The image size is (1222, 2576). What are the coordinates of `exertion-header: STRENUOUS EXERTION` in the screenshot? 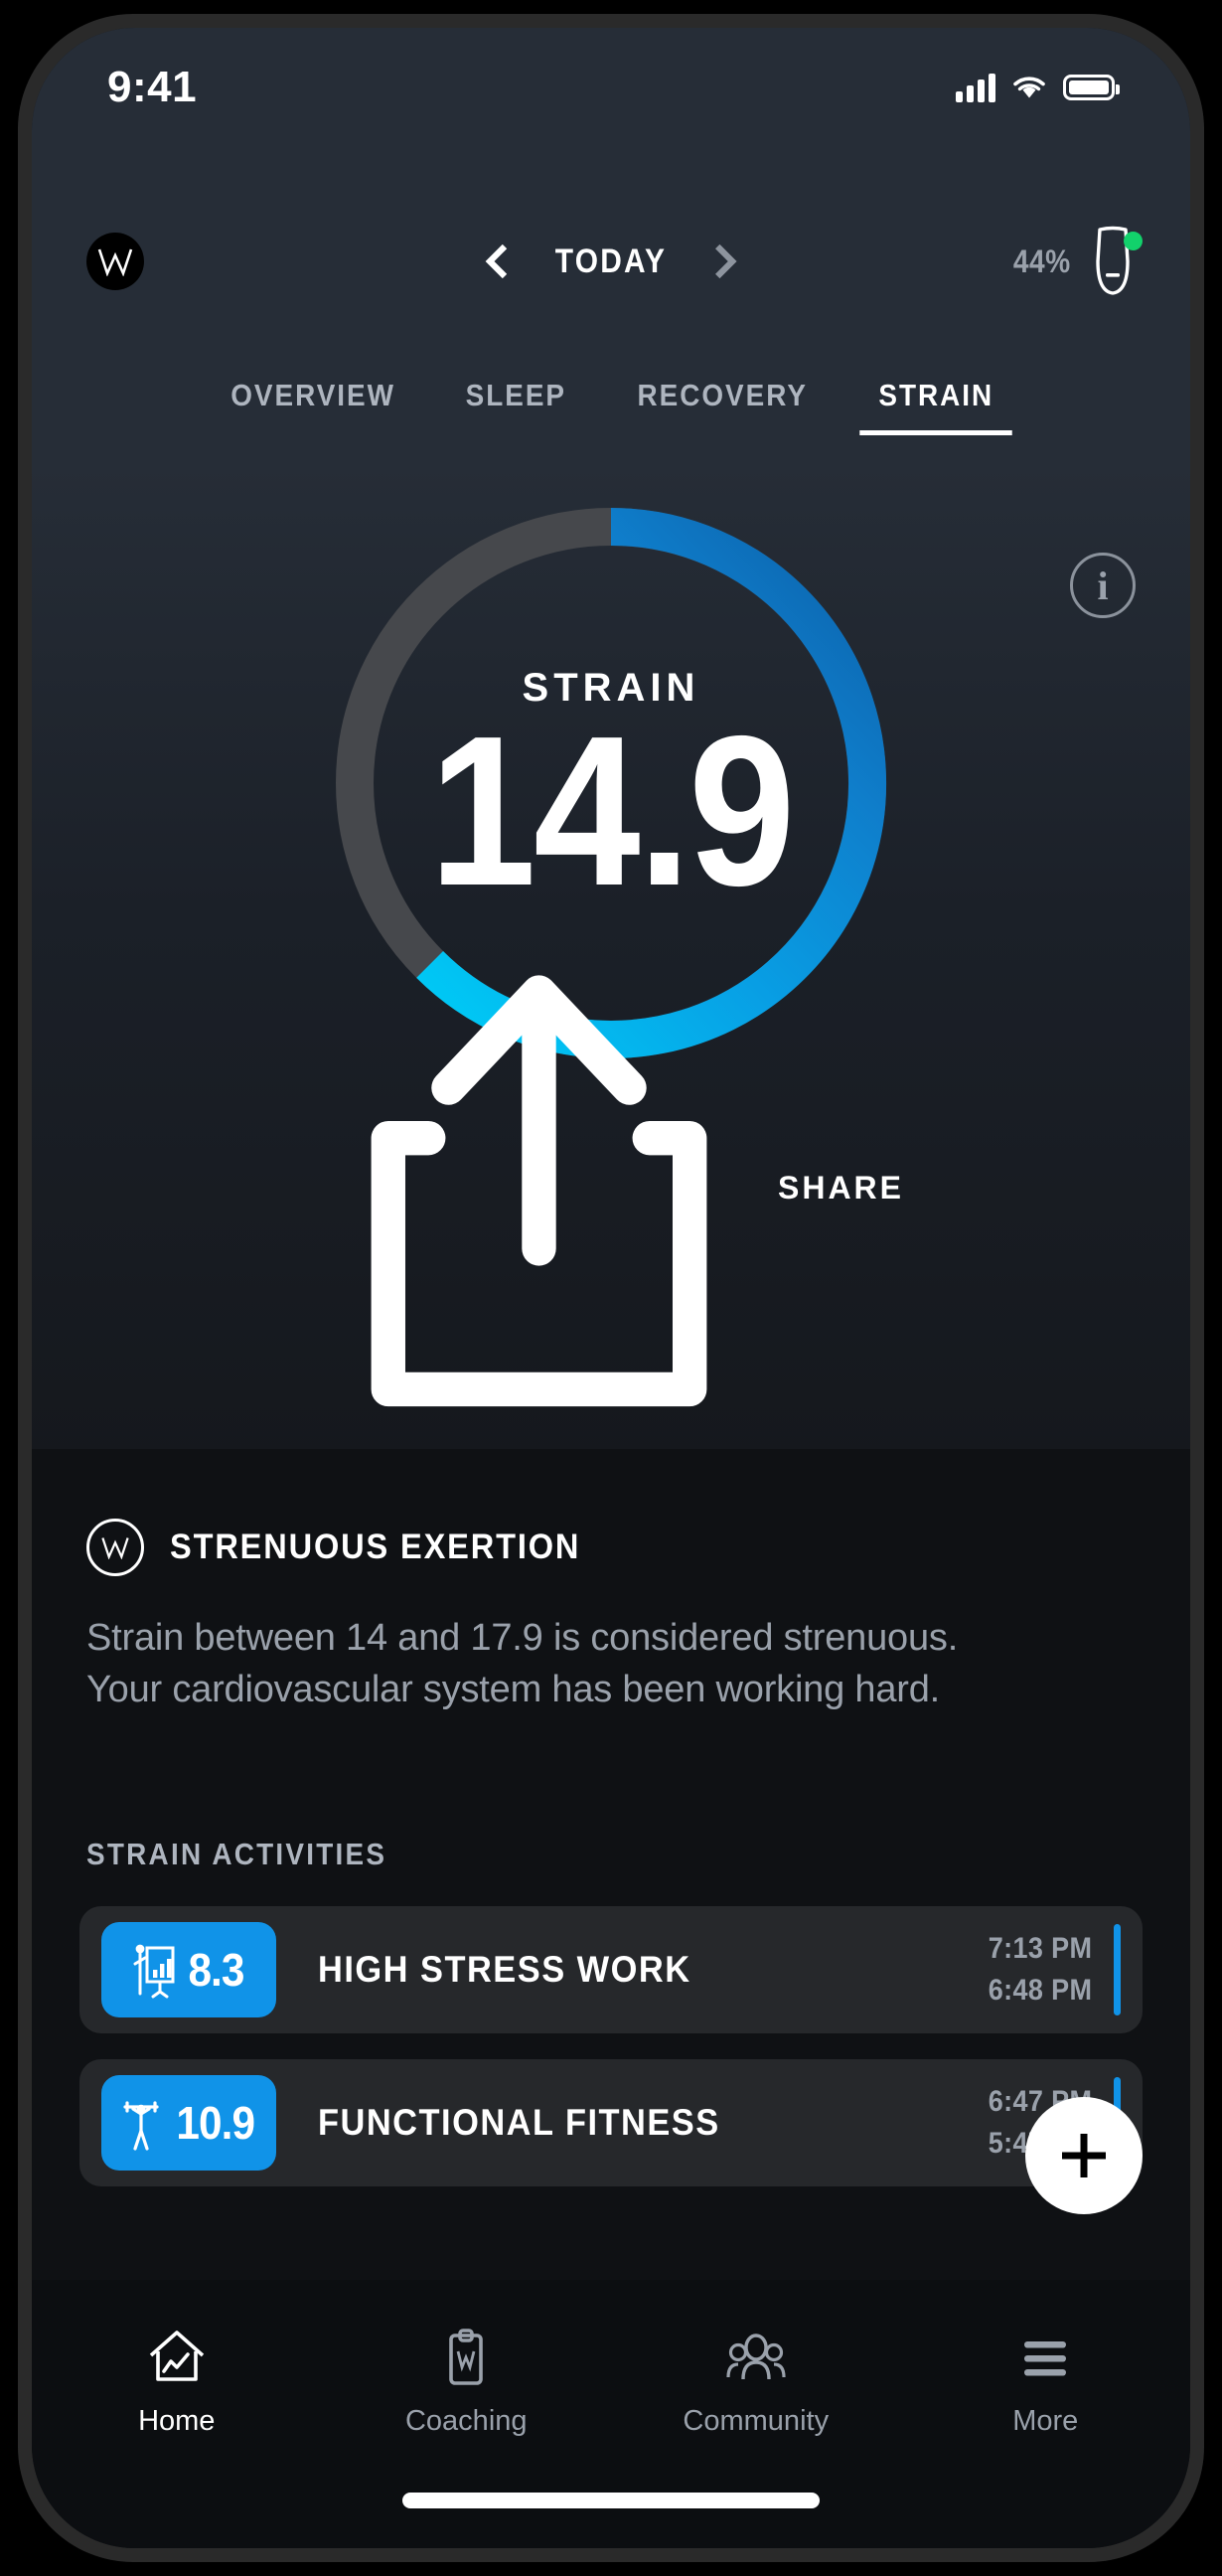 It's located at (611, 1547).